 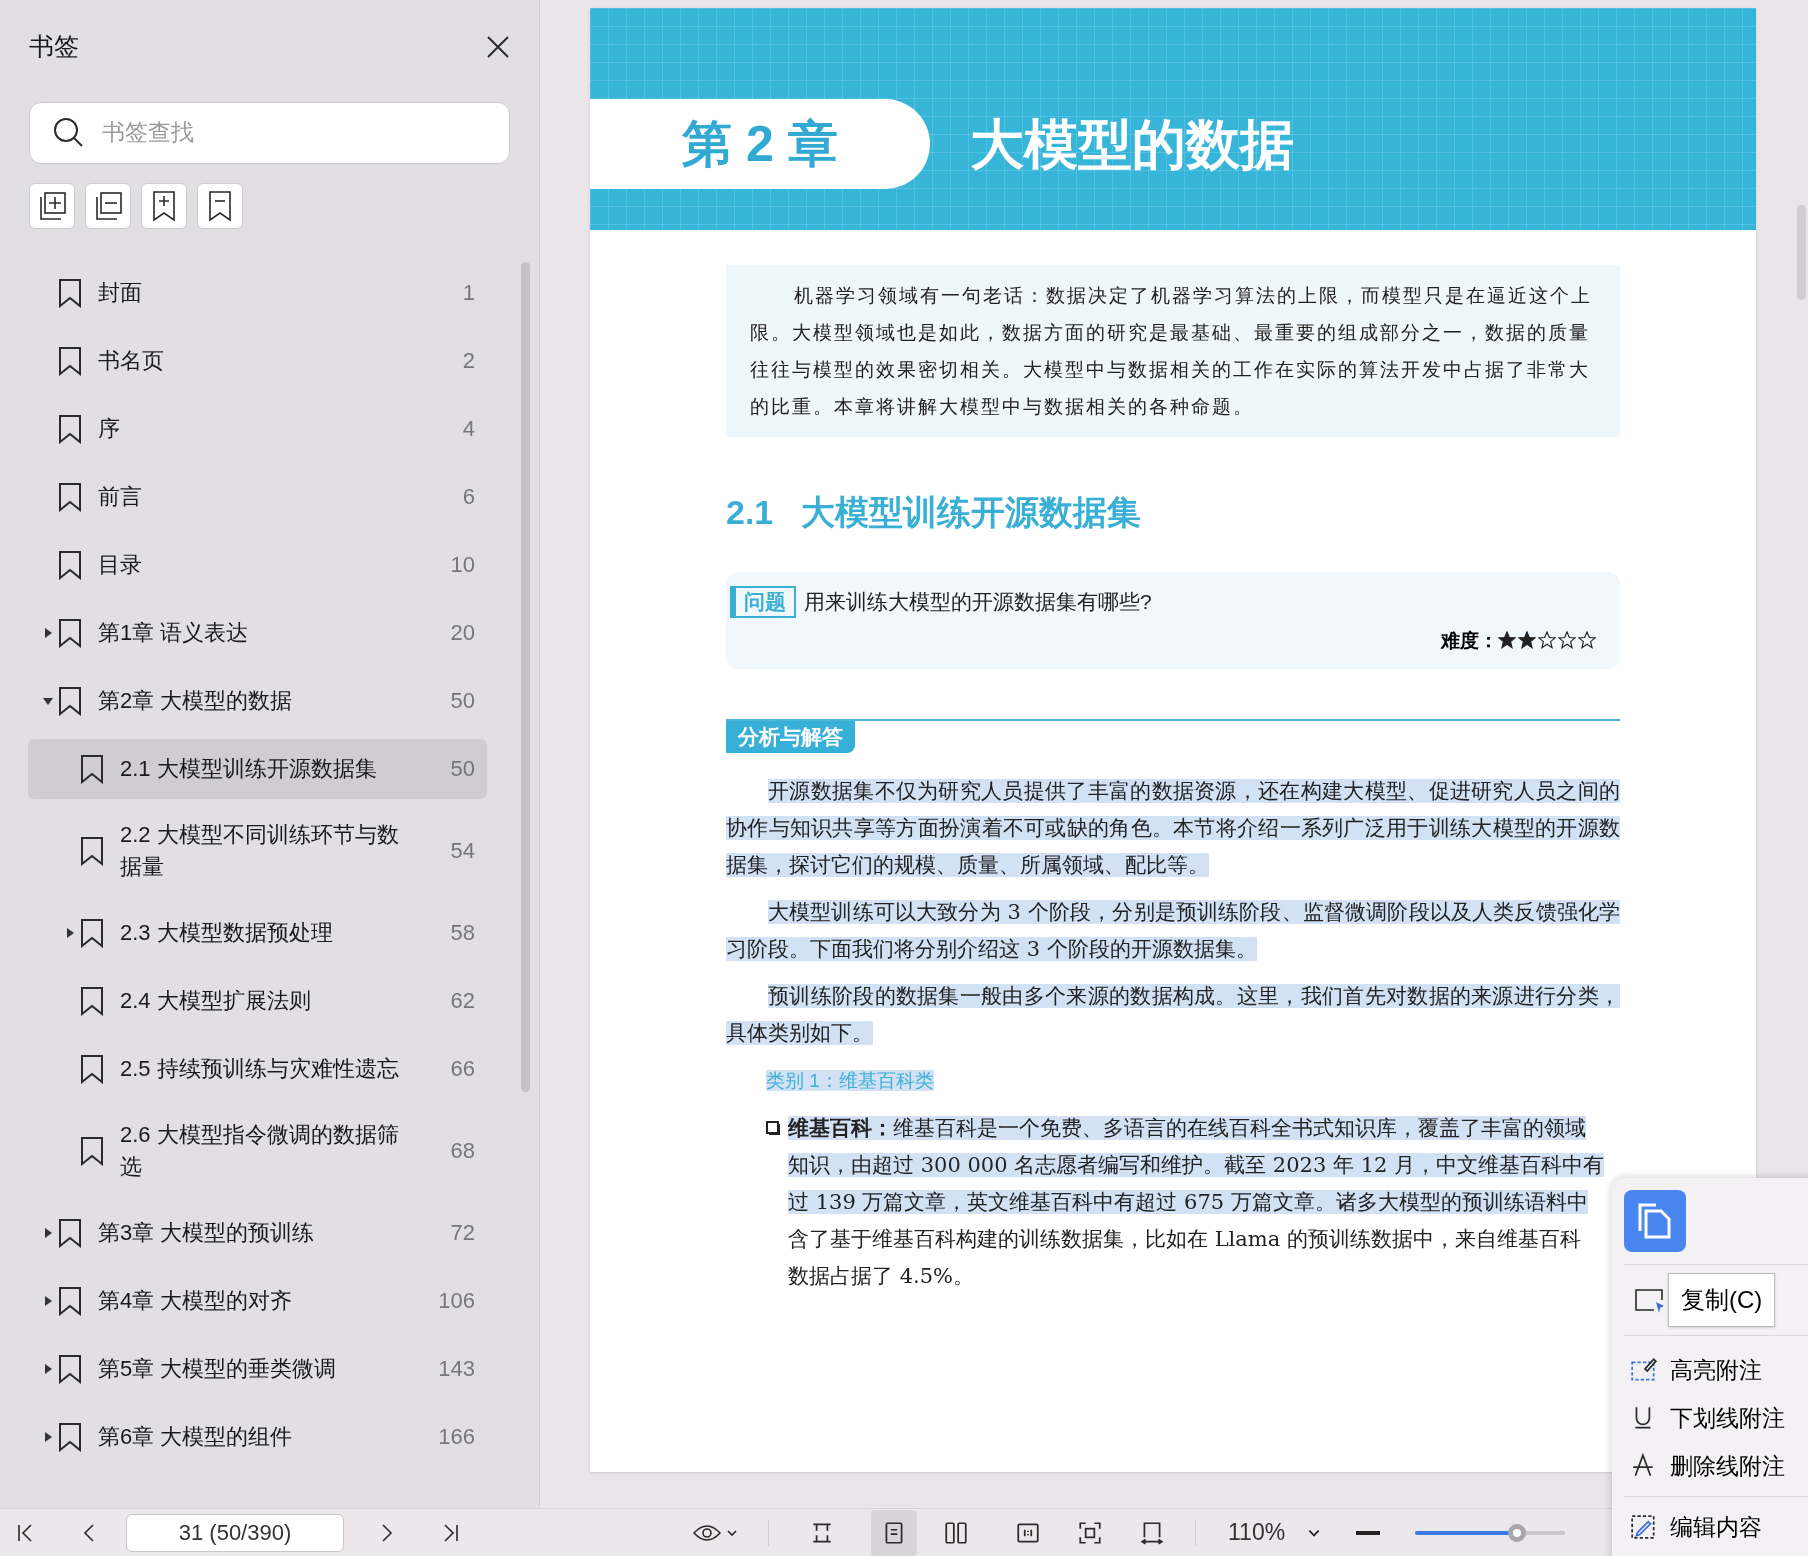 I want to click on view-mode-button, so click(x=894, y=1532).